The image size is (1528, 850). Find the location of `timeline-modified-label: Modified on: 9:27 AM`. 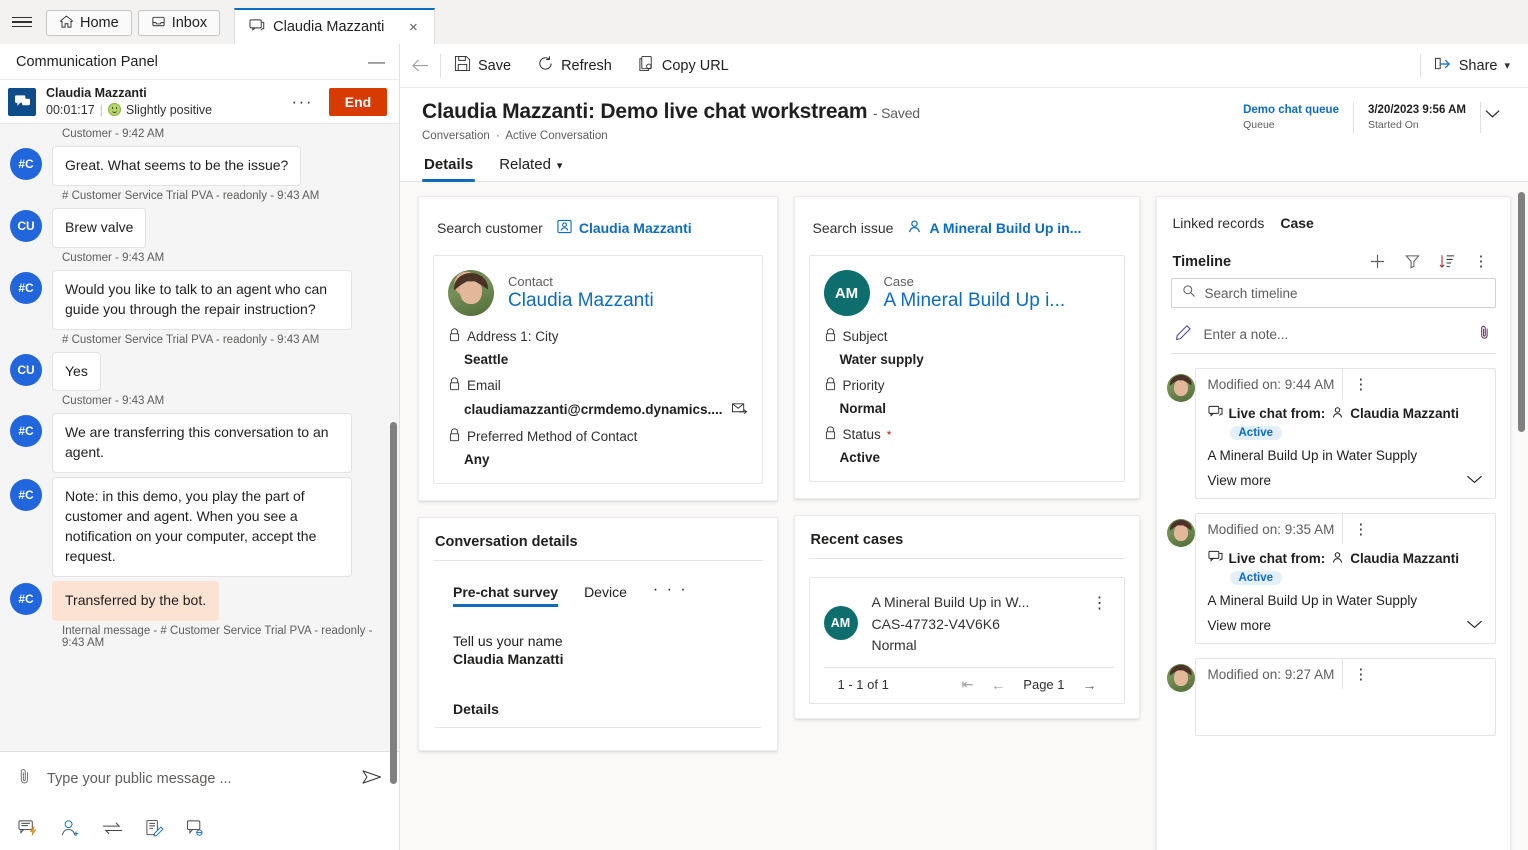

timeline-modified-label: Modified on: 9:27 AM is located at coordinates (1270, 674).